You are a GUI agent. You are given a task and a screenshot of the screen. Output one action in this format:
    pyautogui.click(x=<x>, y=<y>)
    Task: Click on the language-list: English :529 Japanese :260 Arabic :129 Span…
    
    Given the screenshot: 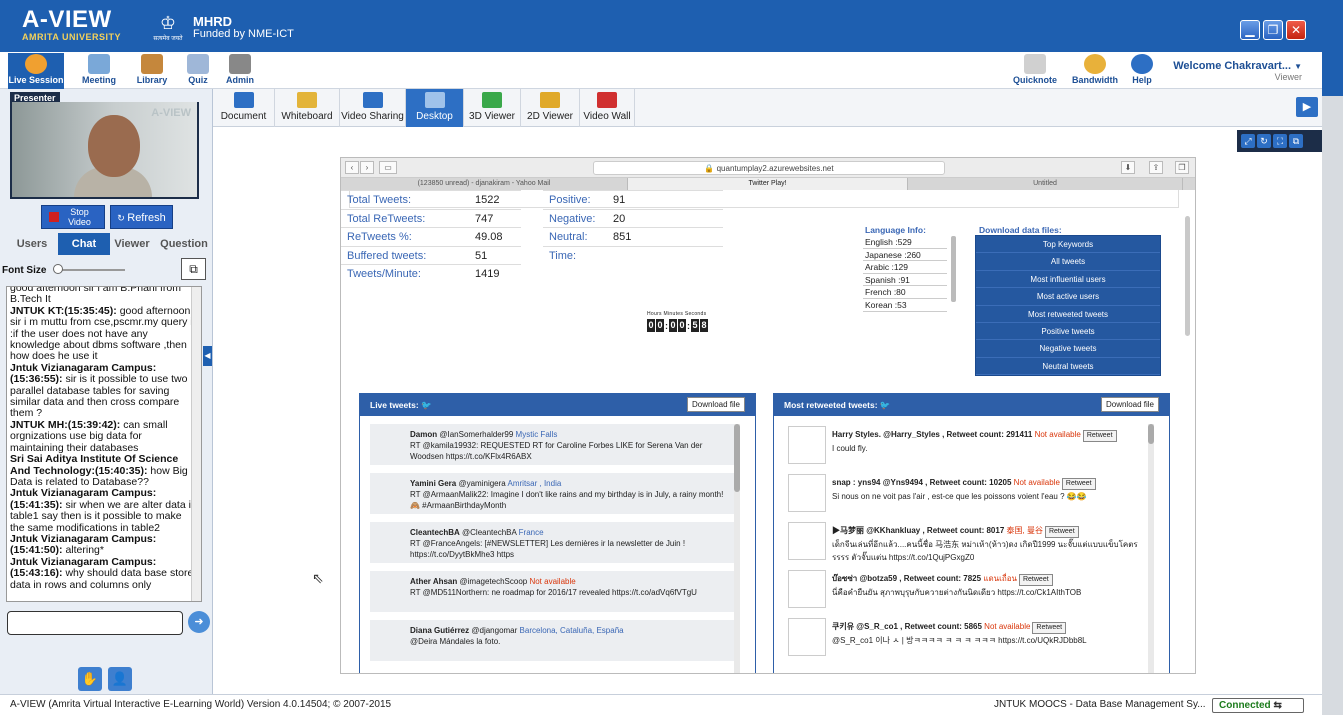 What is the action you would take?
    pyautogui.click(x=910, y=274)
    